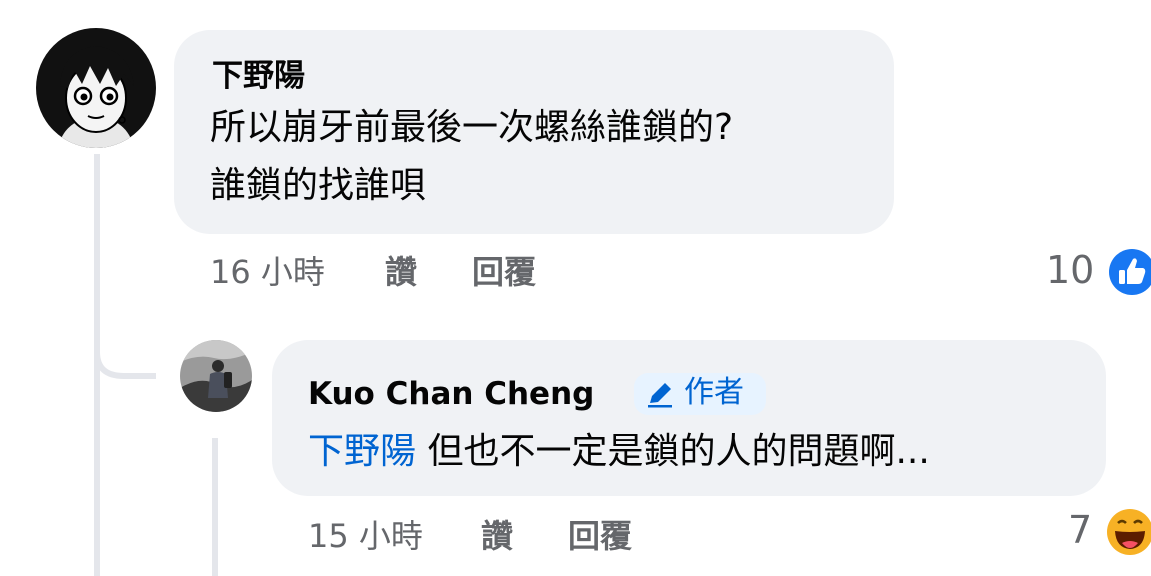 The image size is (1151, 576). Describe the element at coordinates (1128, 272) in the screenshot. I see `like-icon` at that location.